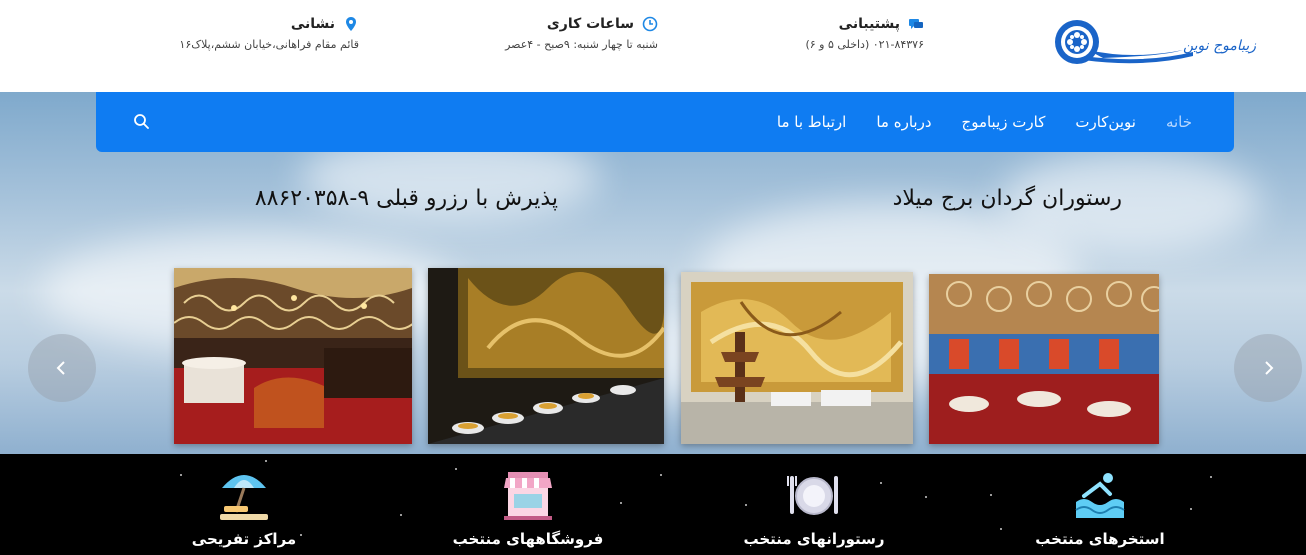 The image size is (1306, 555). What do you see at coordinates (812, 495) in the screenshot?
I see `dinner-plate-icon` at bounding box center [812, 495].